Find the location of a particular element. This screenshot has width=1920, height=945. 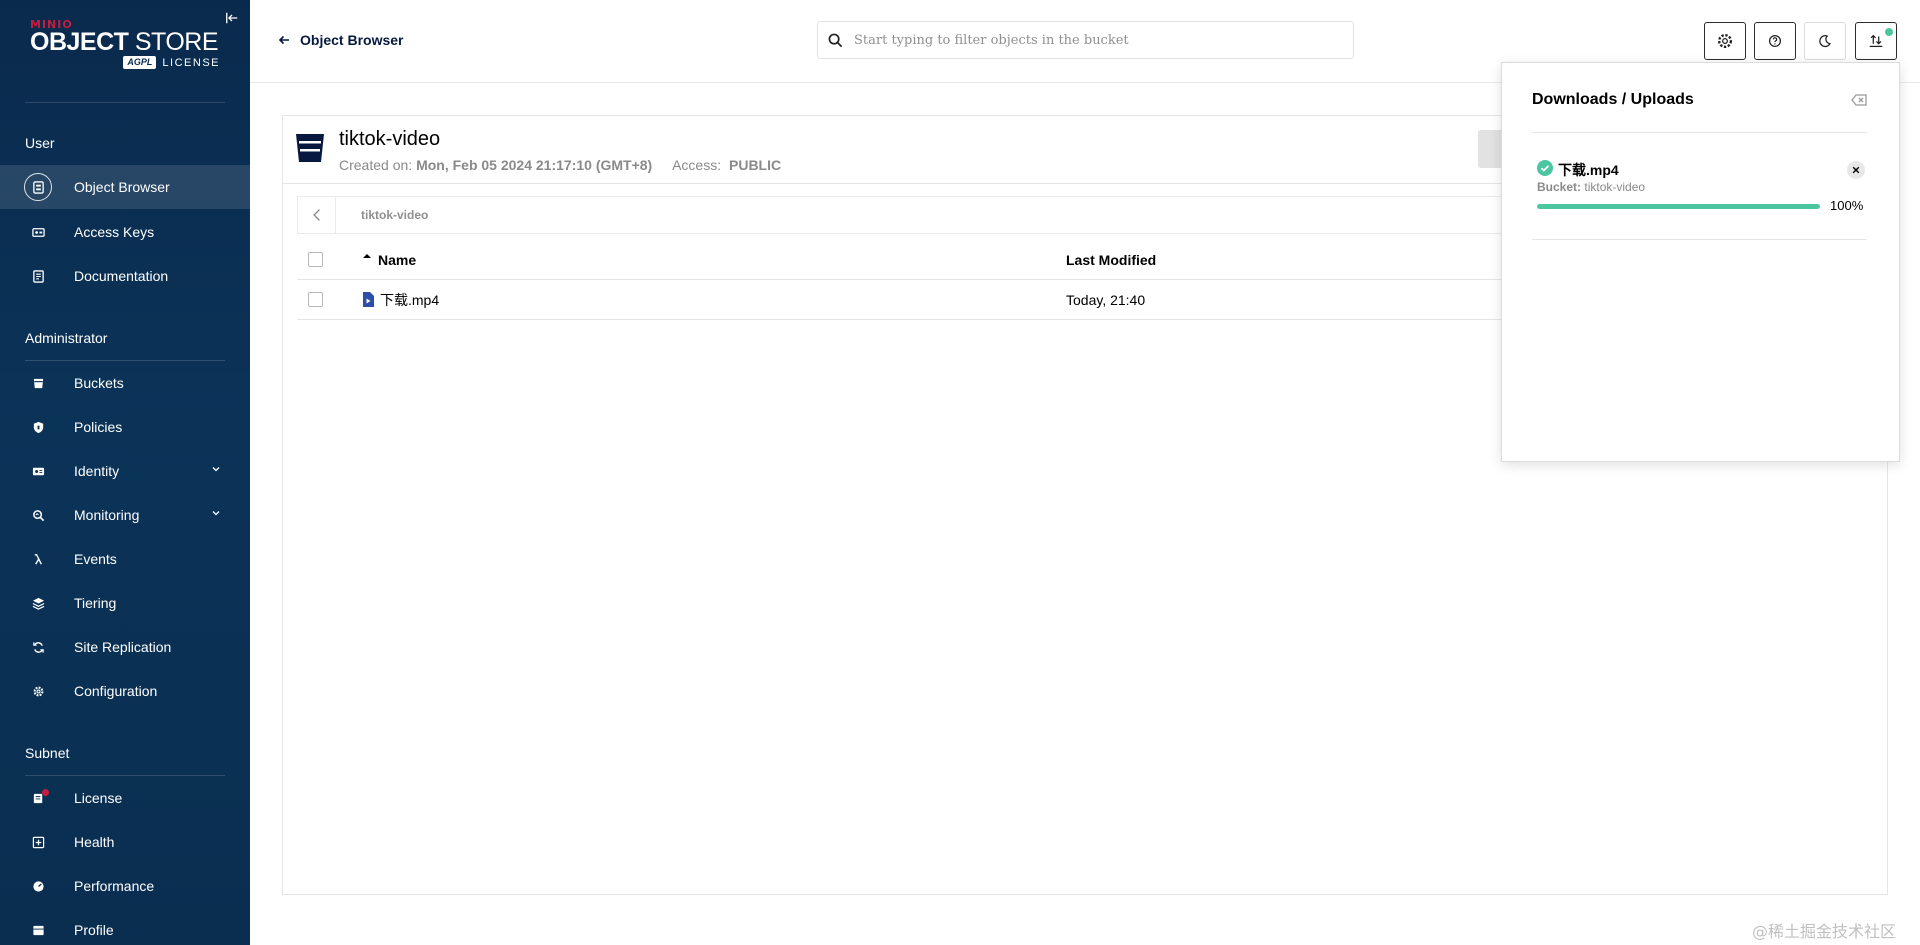

clear-all-icon is located at coordinates (1859, 100).